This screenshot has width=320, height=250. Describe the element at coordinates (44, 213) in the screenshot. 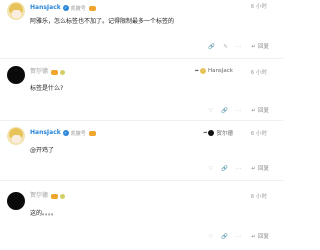

I see `post-content: 这的。。。。` at that location.